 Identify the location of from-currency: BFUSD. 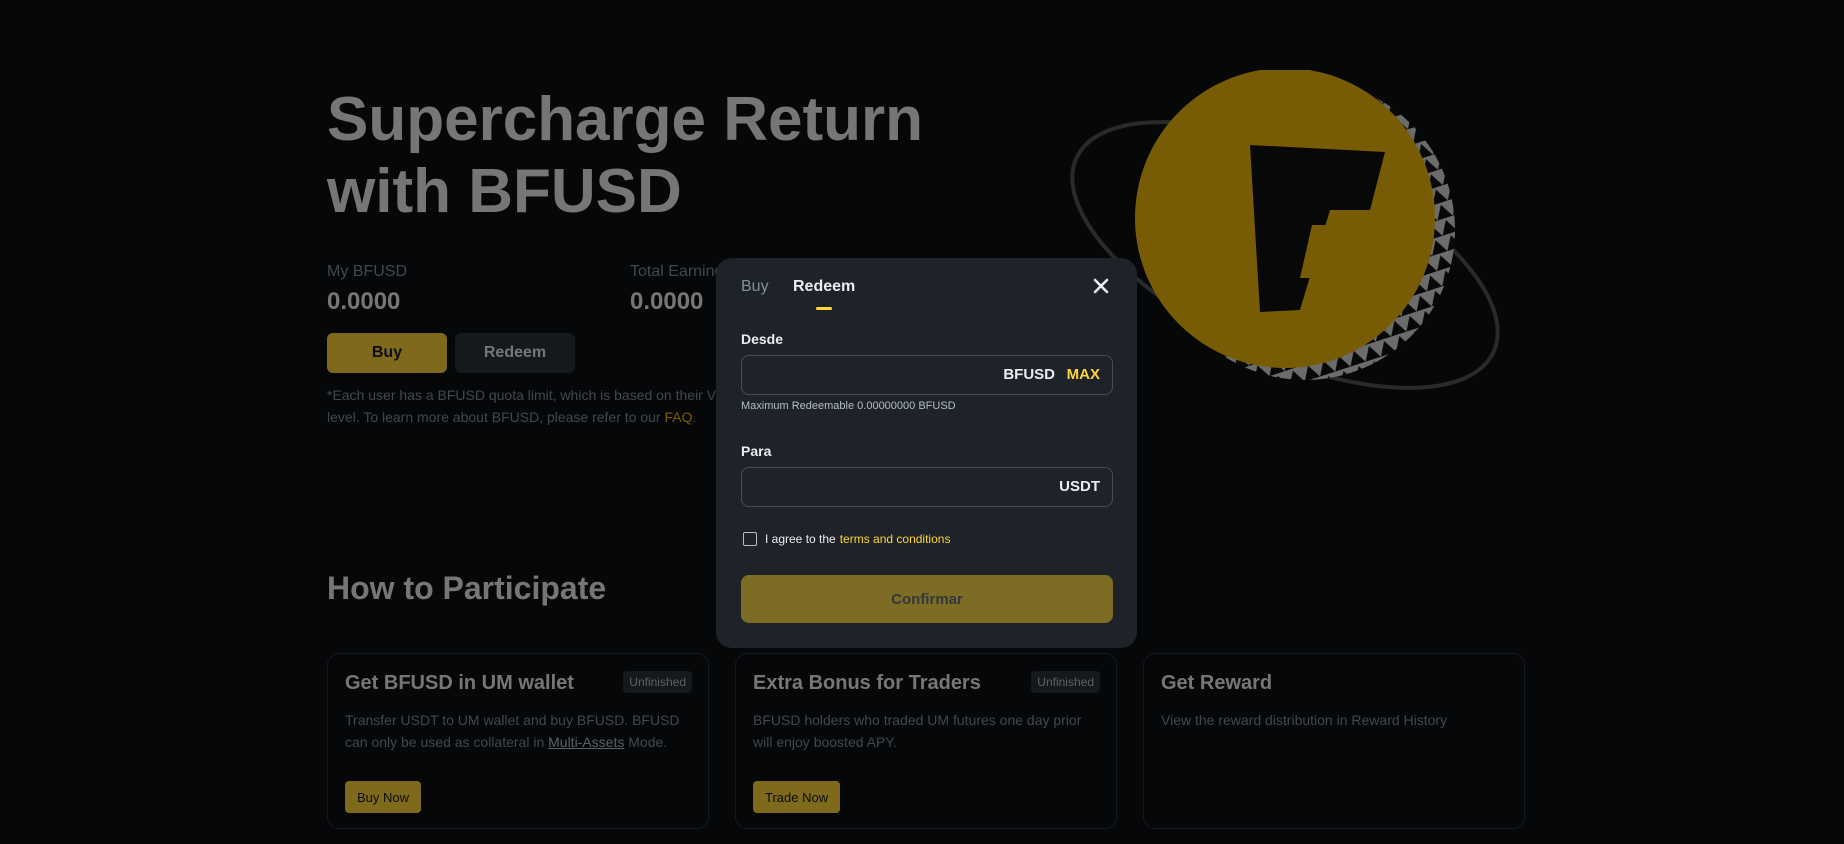
(1029, 374).